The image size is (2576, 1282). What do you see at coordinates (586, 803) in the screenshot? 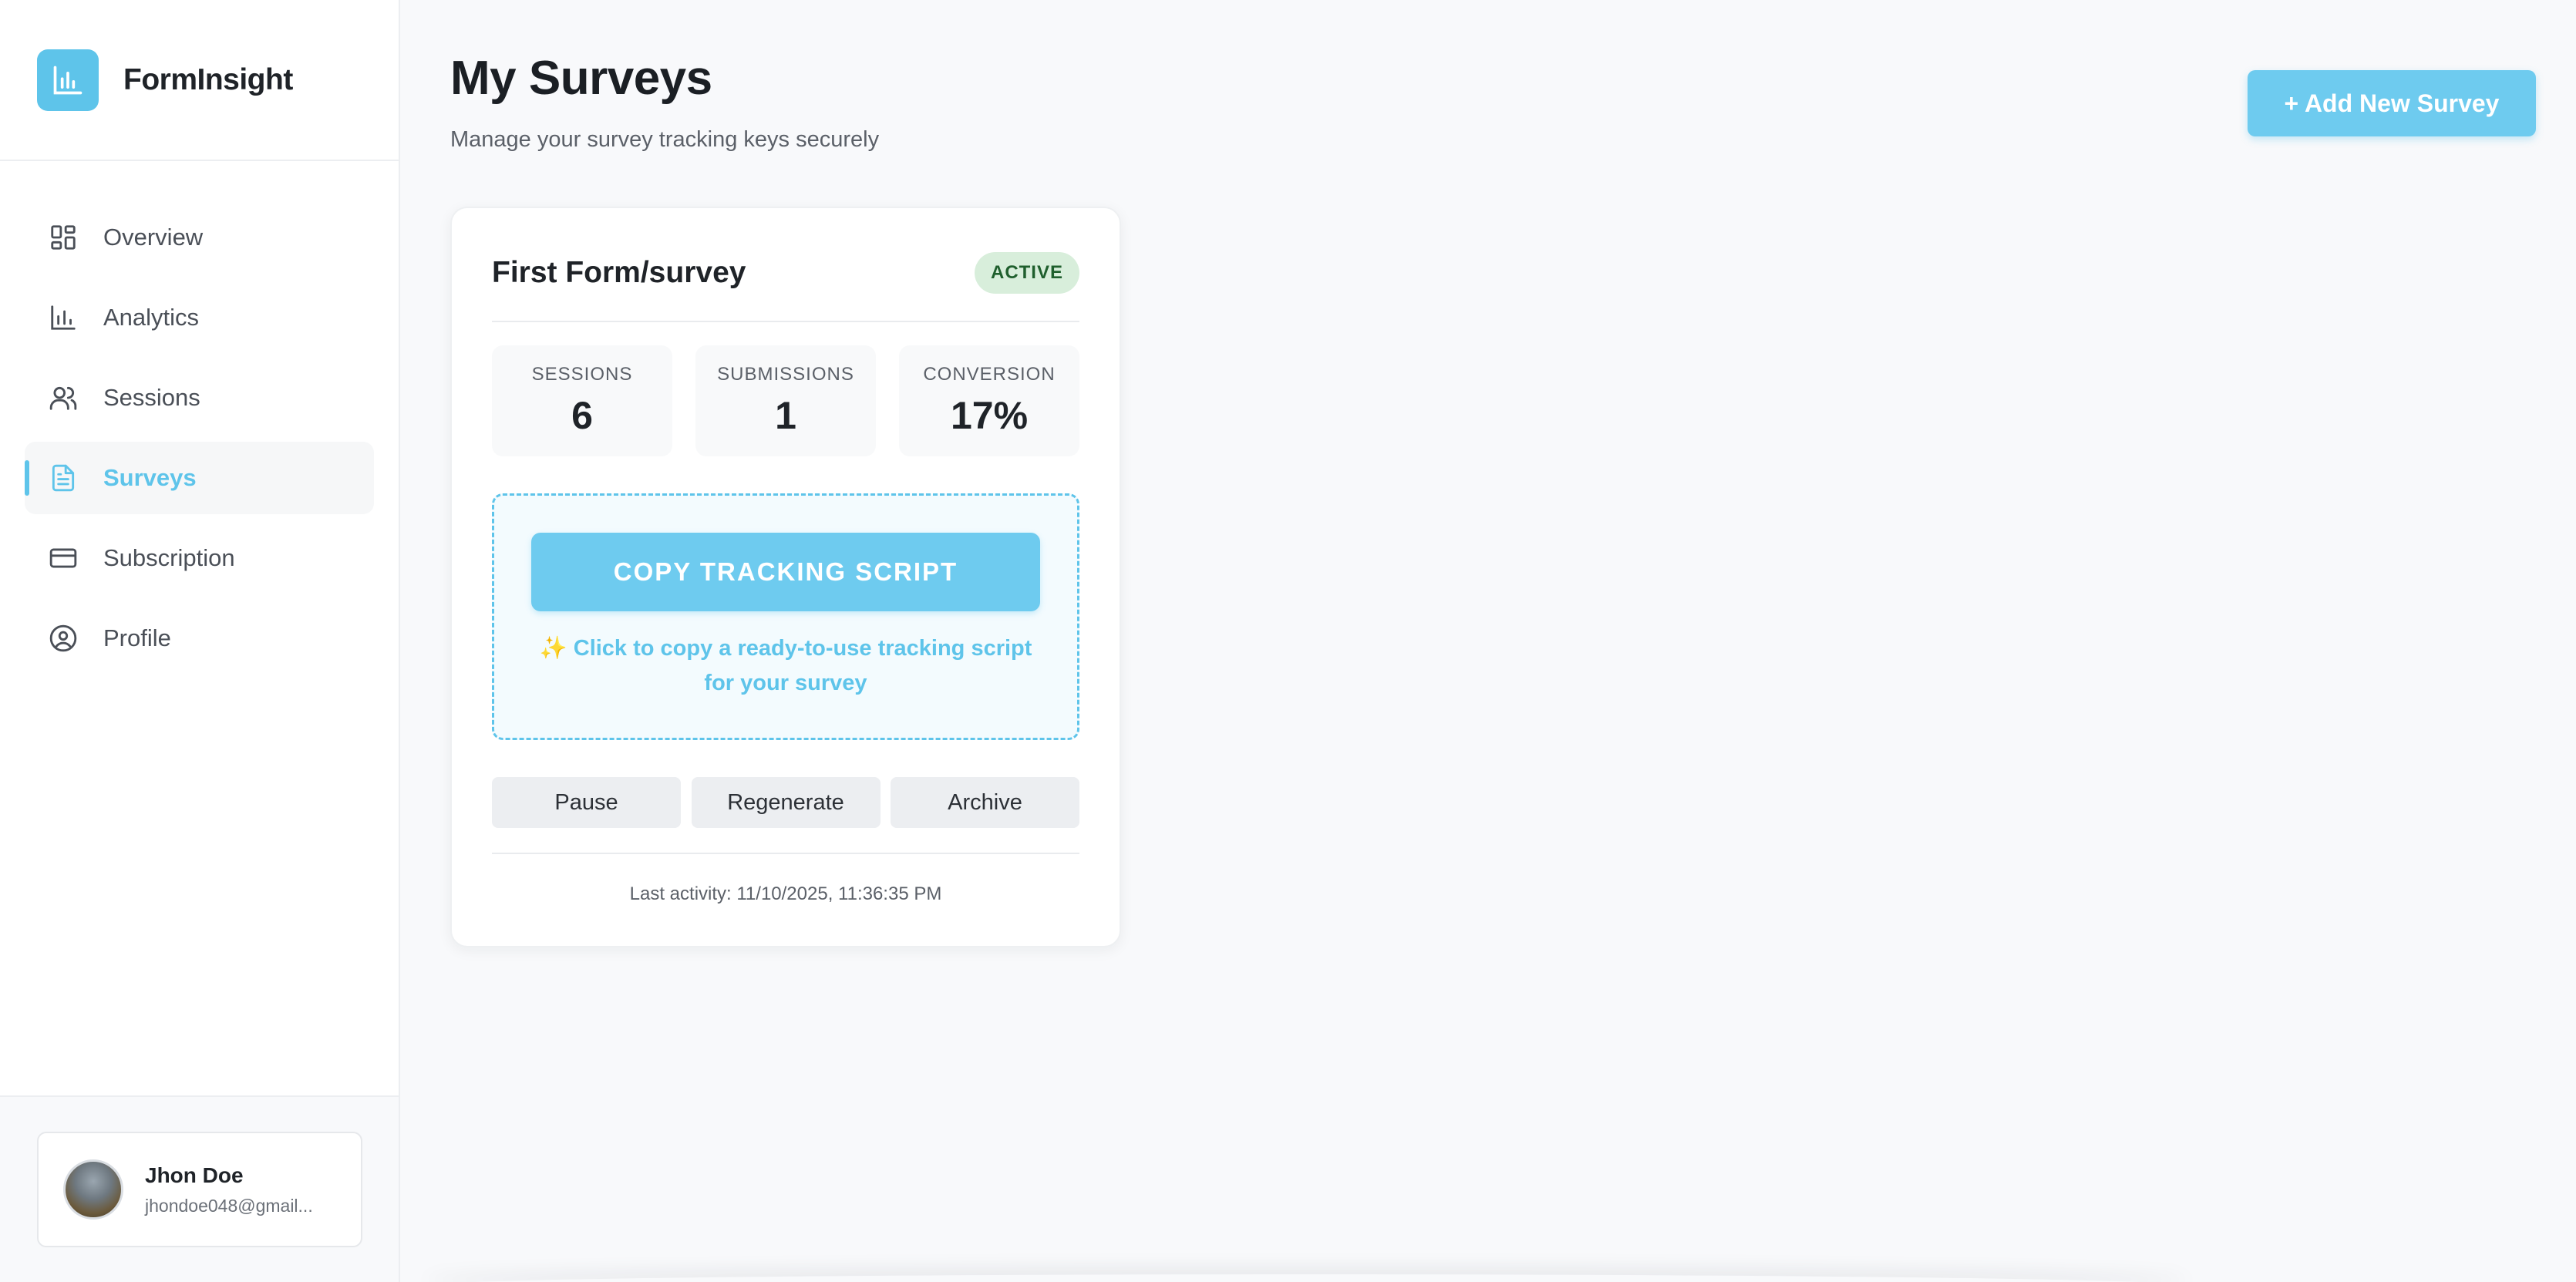
I see `pause-button: Pause` at bounding box center [586, 803].